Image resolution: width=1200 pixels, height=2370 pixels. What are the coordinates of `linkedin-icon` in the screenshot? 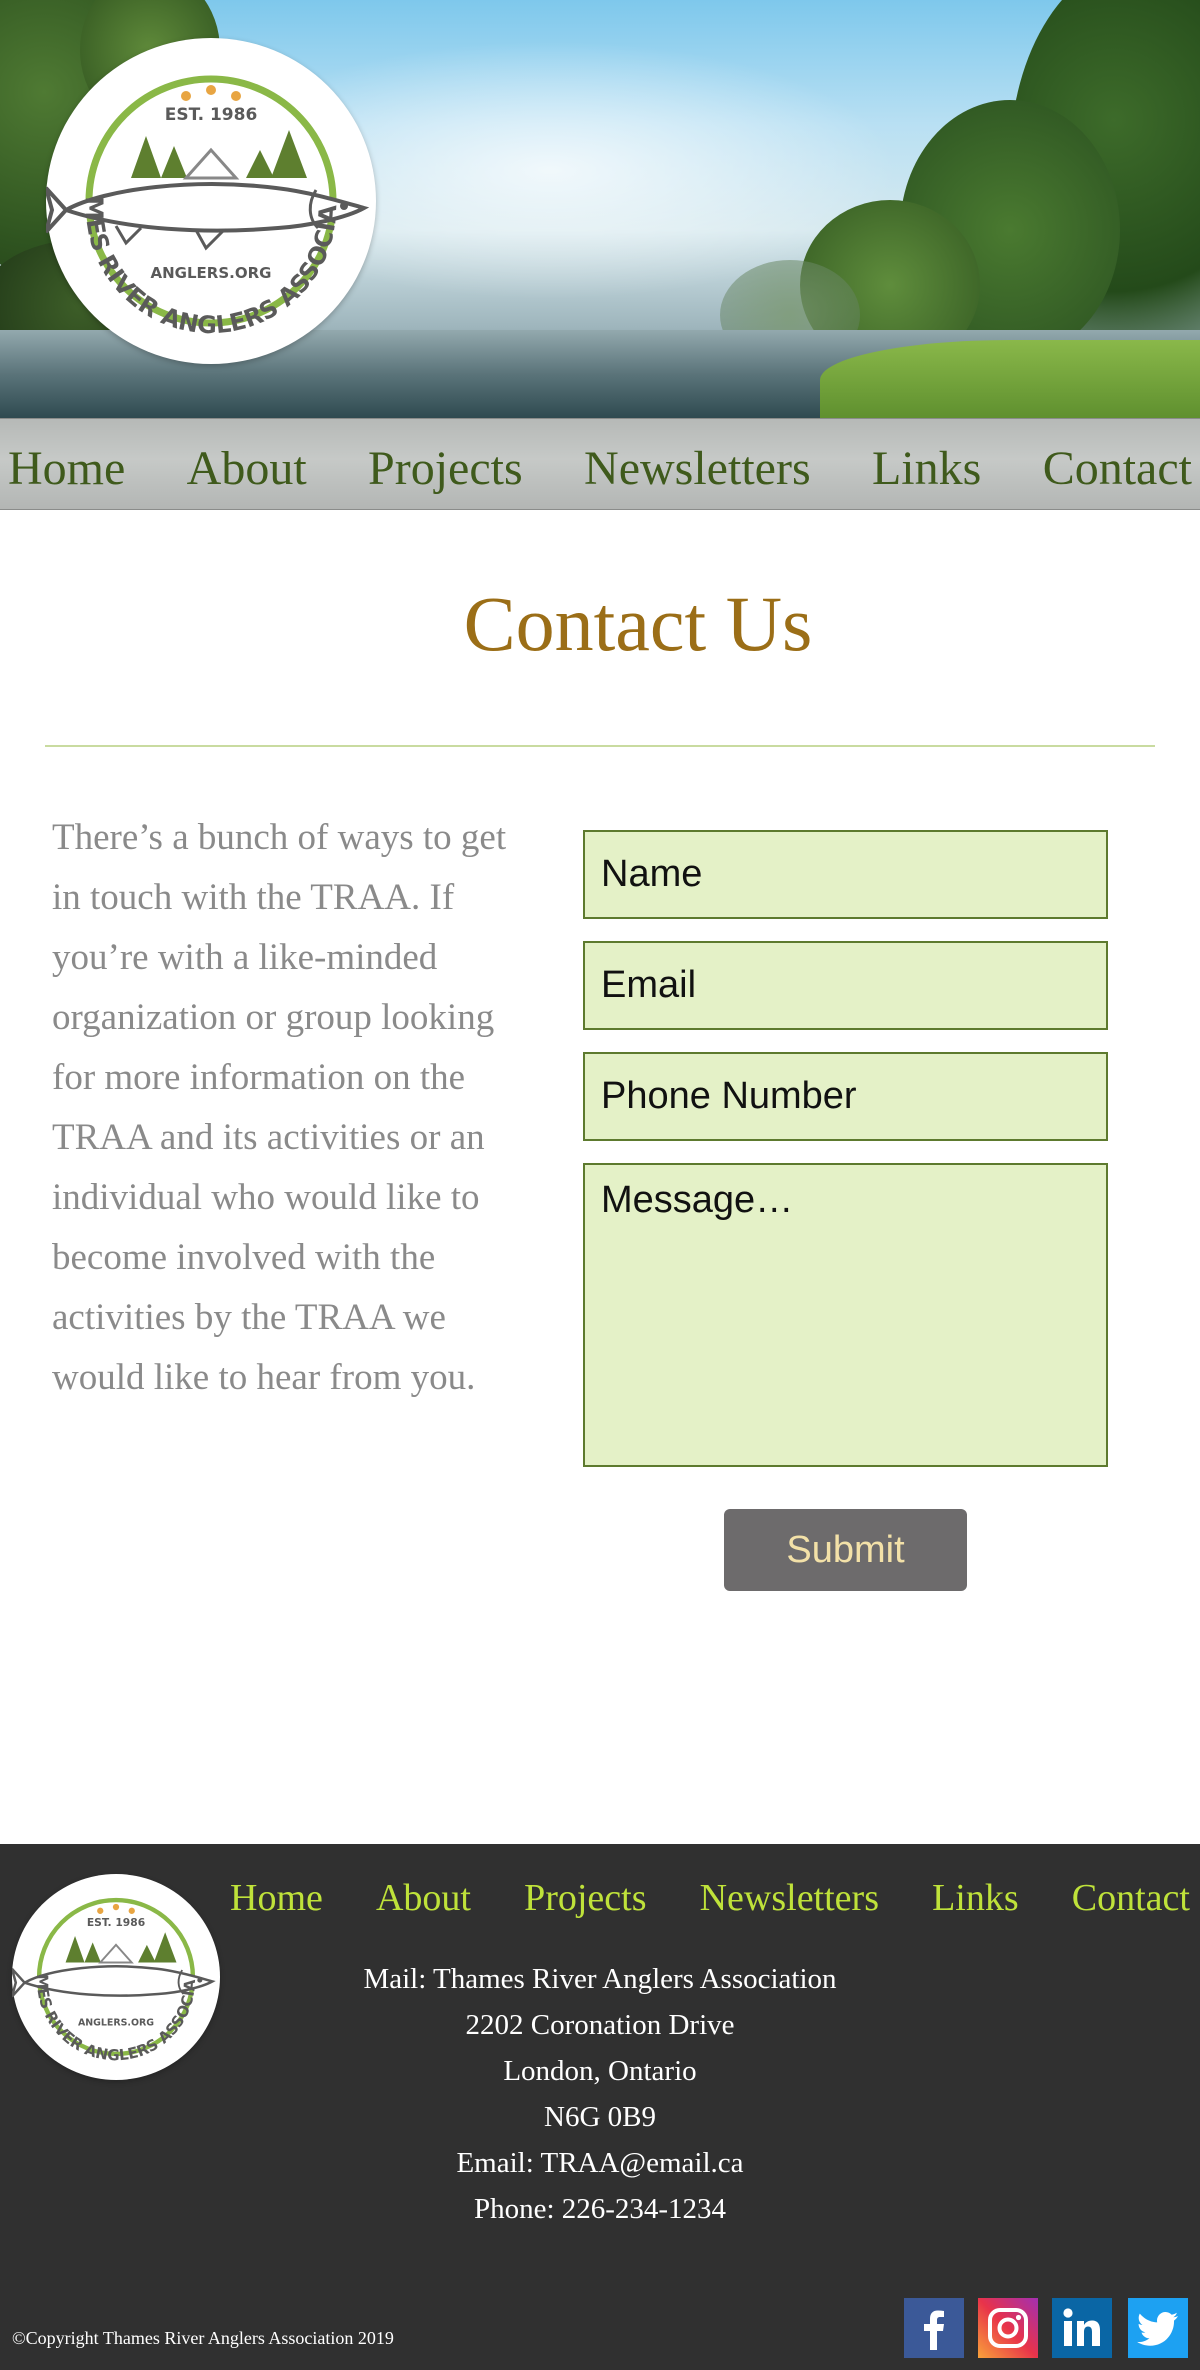 It's located at (1082, 2328).